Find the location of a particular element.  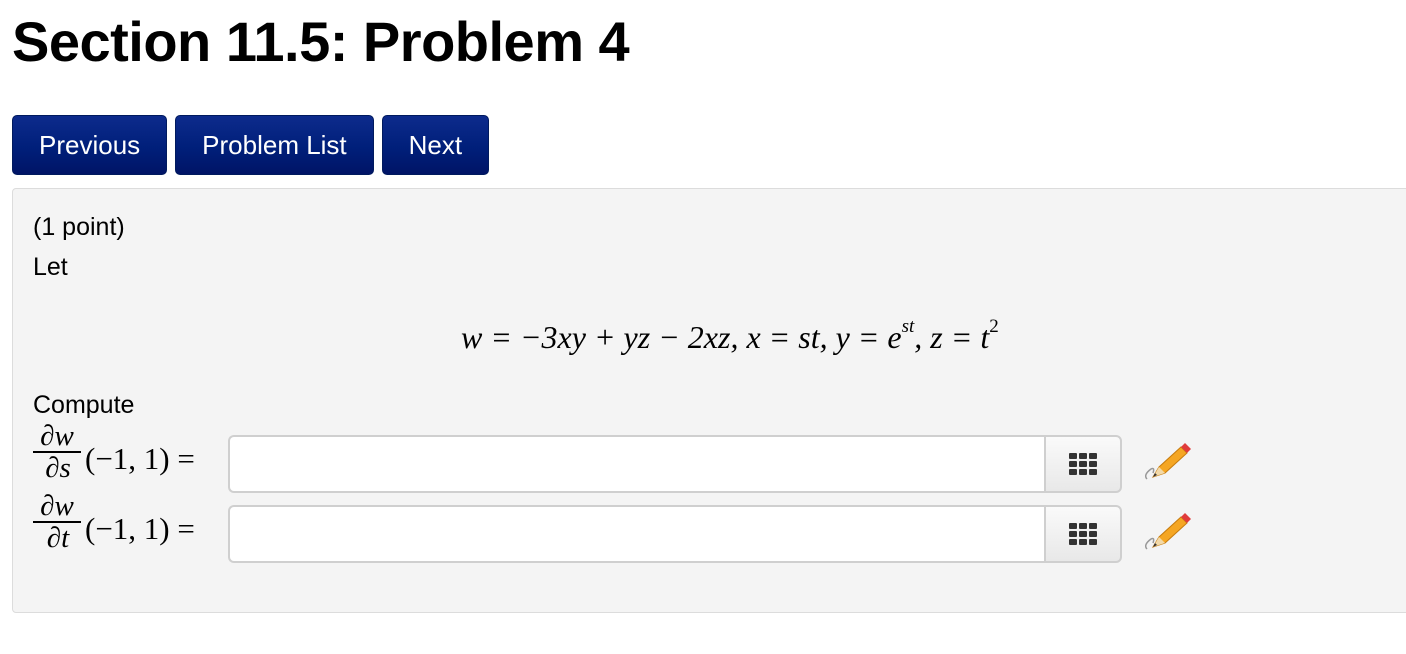

next-button: Next is located at coordinates (435, 145).